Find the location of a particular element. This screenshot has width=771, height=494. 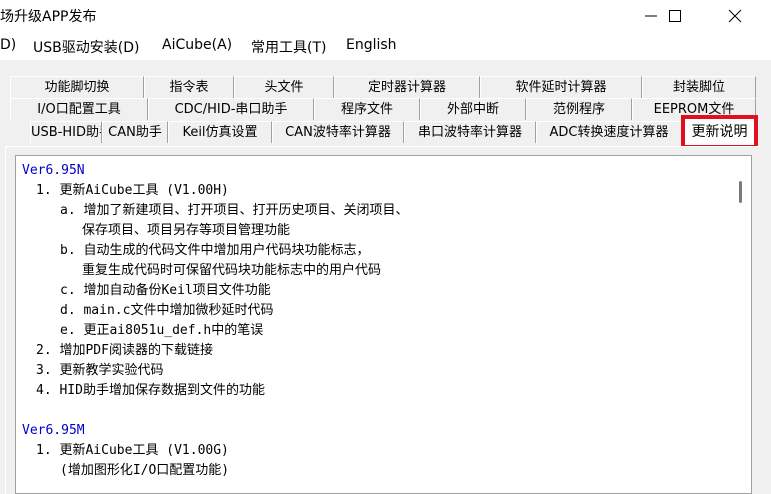

changelog-line: b. 自动生成的代码文件中增加用户代码块功能标志， is located at coordinates (215, 250).